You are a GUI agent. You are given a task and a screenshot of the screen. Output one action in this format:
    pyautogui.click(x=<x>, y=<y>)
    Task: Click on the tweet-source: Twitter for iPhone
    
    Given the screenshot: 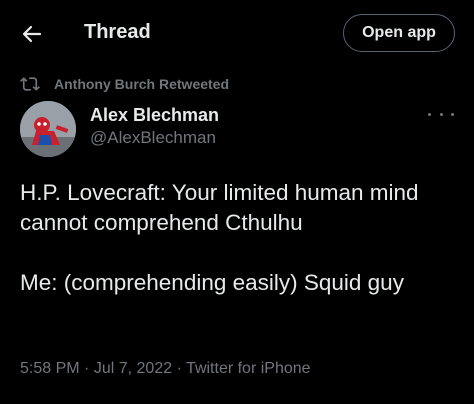 What is the action you would take?
    pyautogui.click(x=248, y=368)
    